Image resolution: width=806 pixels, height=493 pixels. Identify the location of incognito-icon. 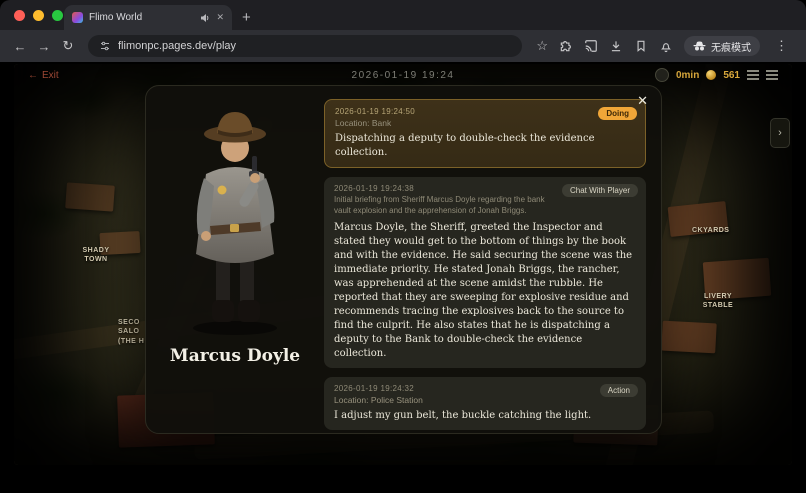
(699, 46).